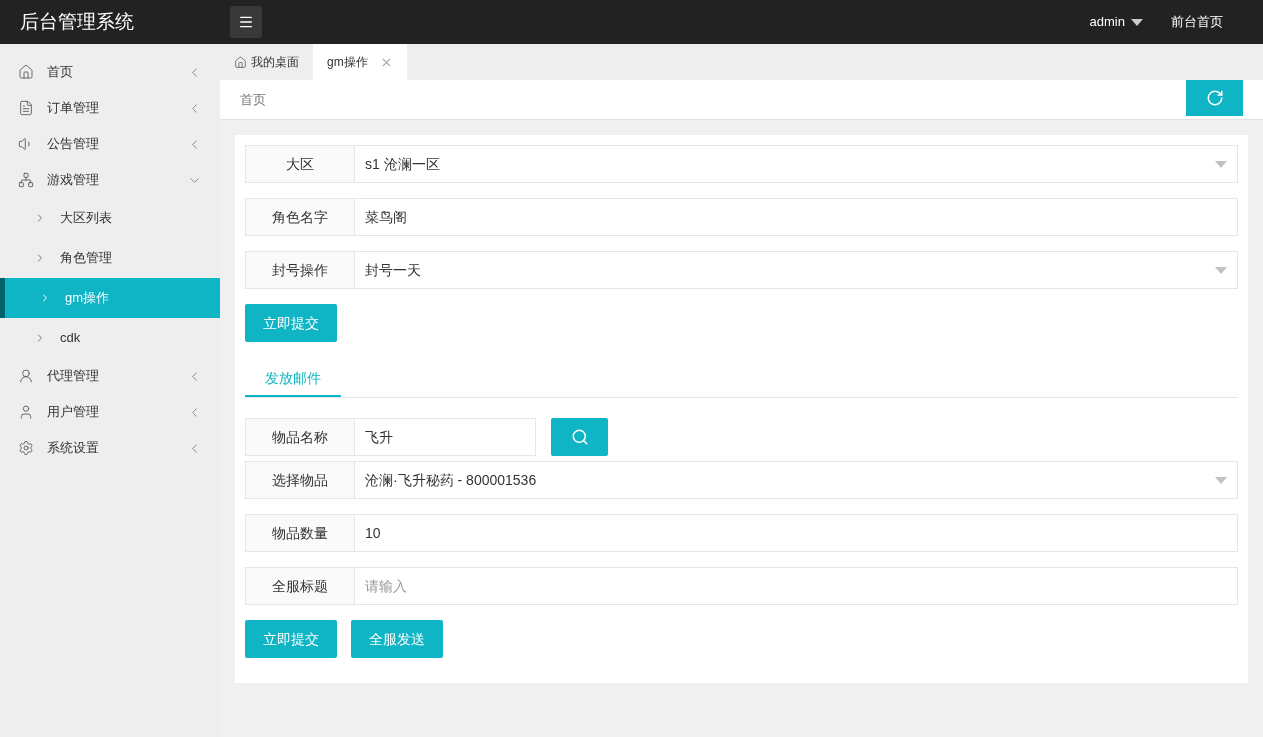  Describe the element at coordinates (300, 480) in the screenshot. I see `field-label: 选择物品` at that location.